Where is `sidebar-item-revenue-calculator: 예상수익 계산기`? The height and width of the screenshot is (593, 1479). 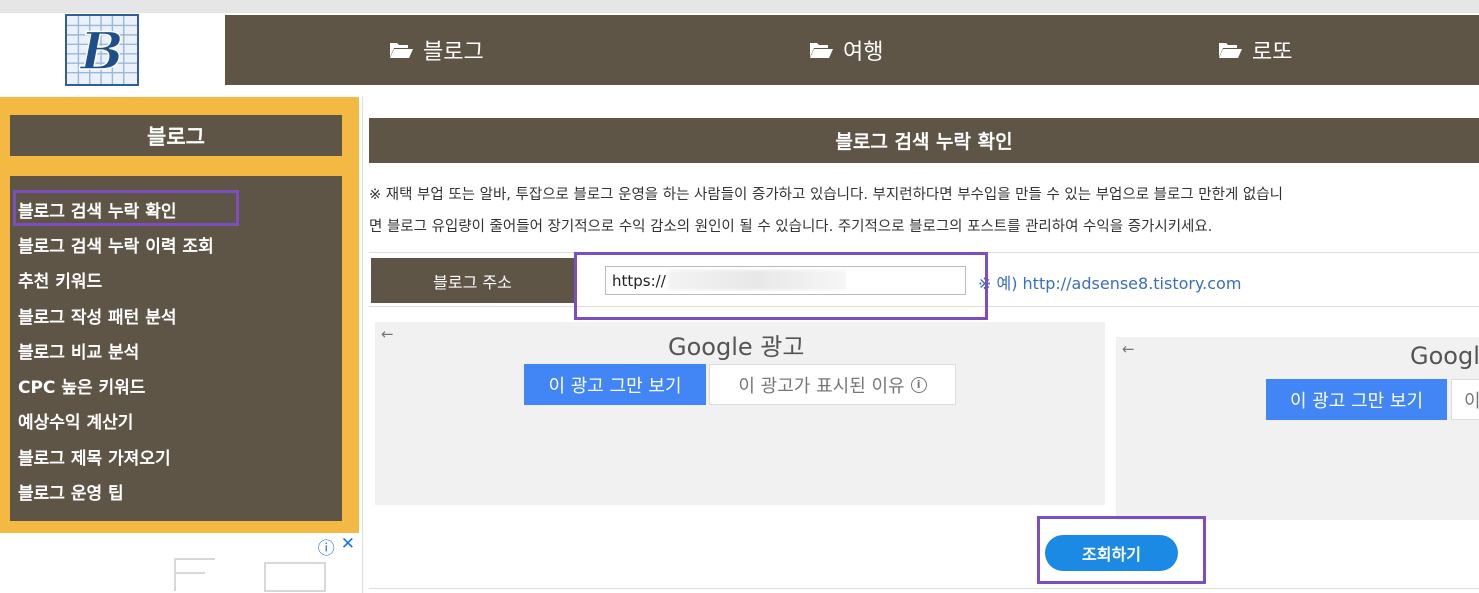 sidebar-item-revenue-calculator: 예상수익 계산기 is located at coordinates (75, 420).